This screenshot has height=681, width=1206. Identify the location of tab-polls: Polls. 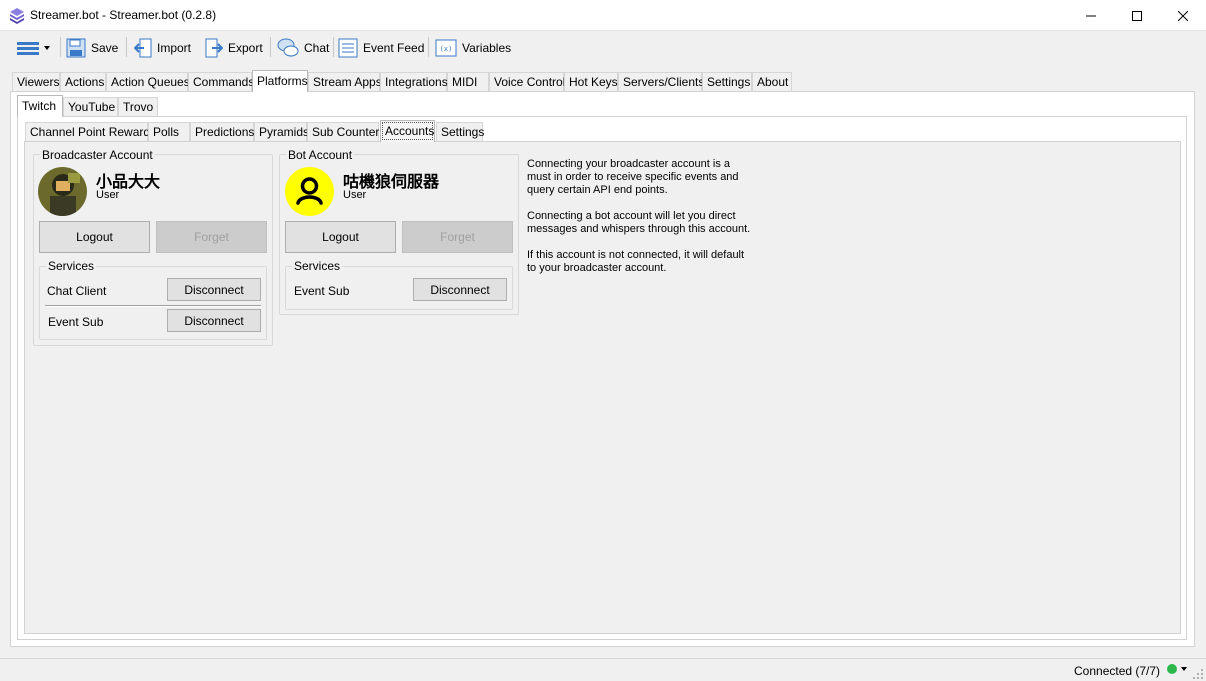
(169, 131).